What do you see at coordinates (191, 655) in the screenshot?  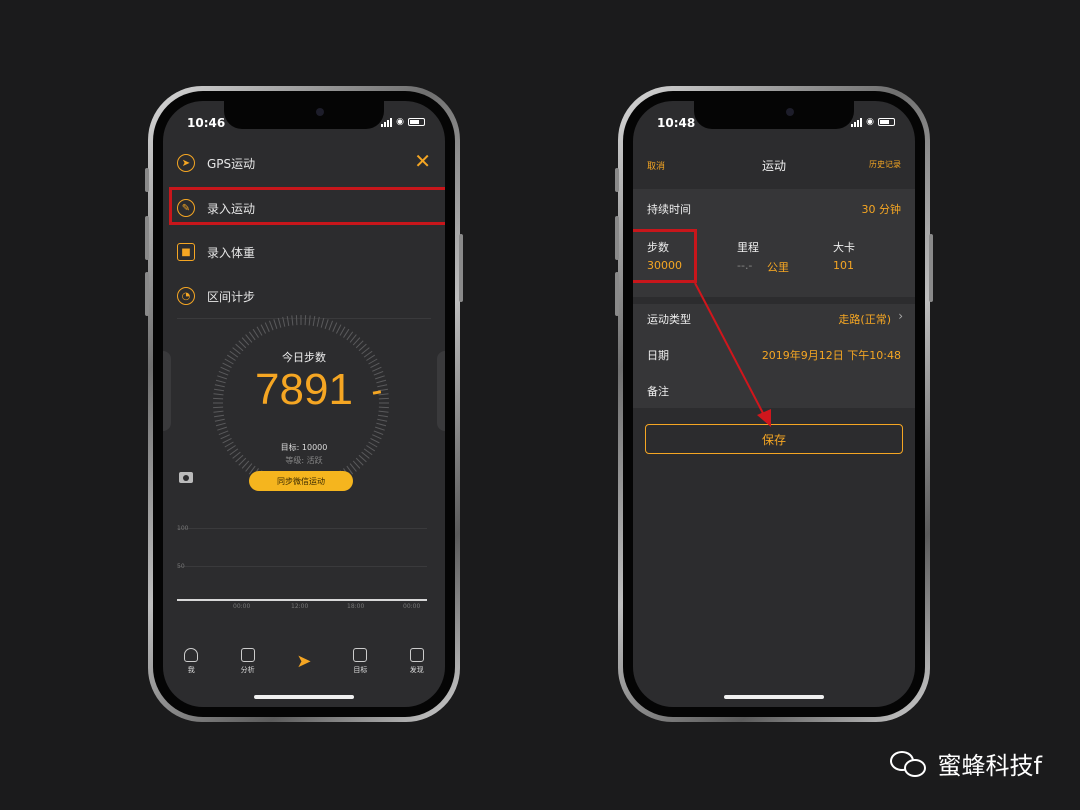 I see `person-icon` at bounding box center [191, 655].